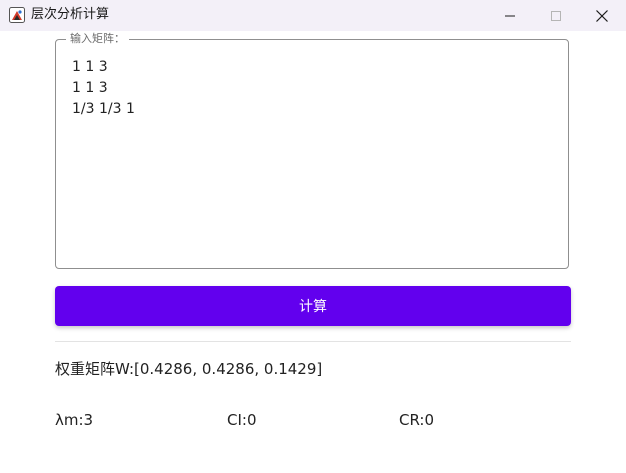  I want to click on close-button, so click(602, 15).